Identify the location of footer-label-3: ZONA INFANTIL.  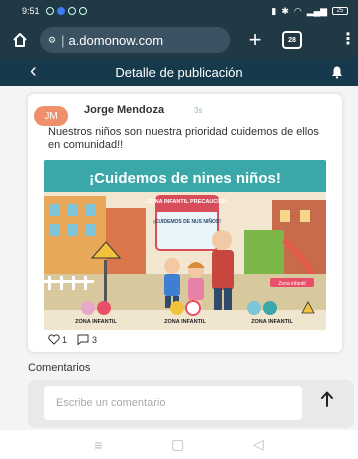
(272, 322).